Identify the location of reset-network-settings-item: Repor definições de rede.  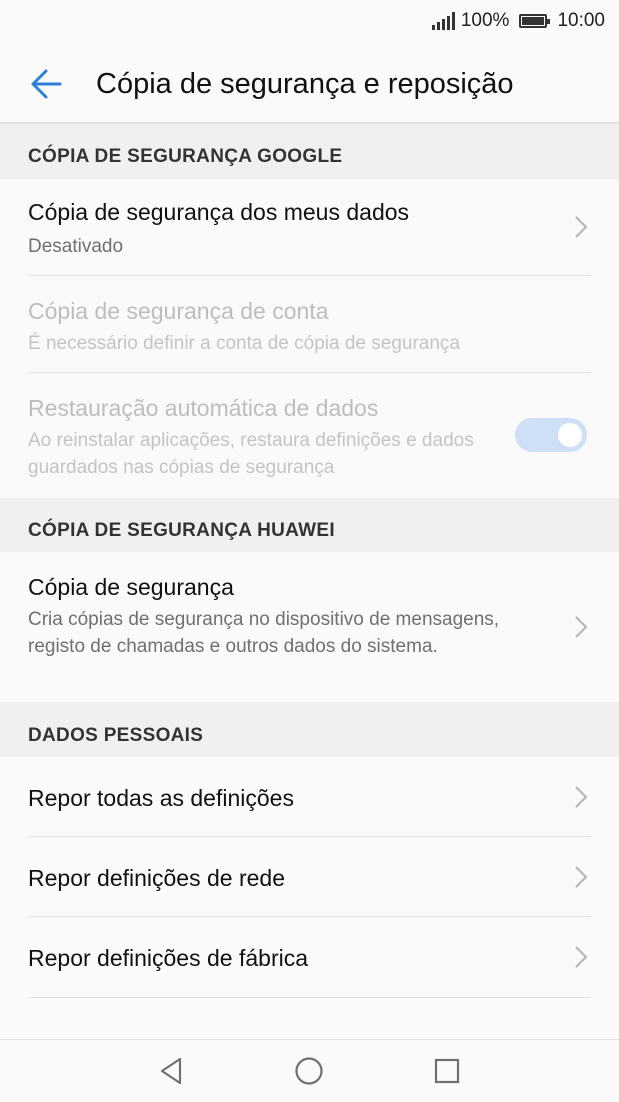
(309, 877).